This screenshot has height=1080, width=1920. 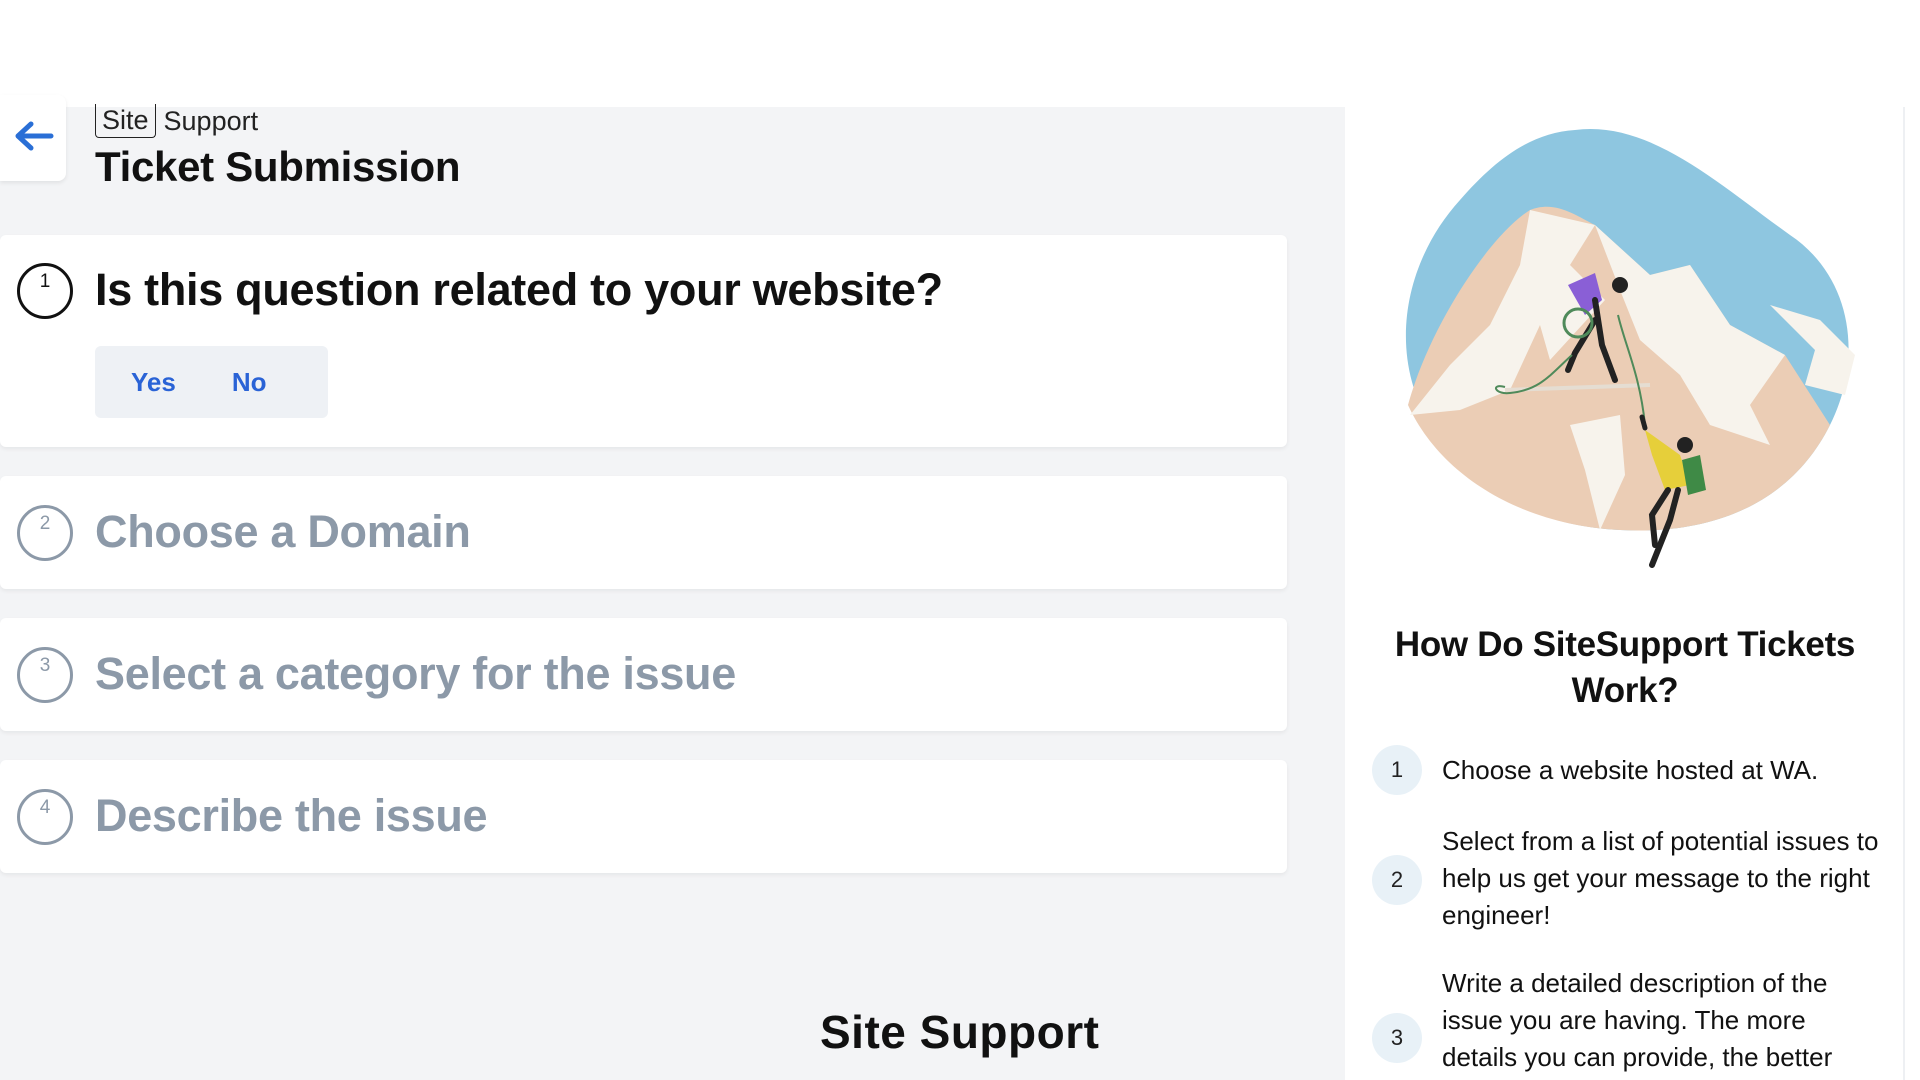 I want to click on mountain-climbers-illustration, so click(x=1625, y=352).